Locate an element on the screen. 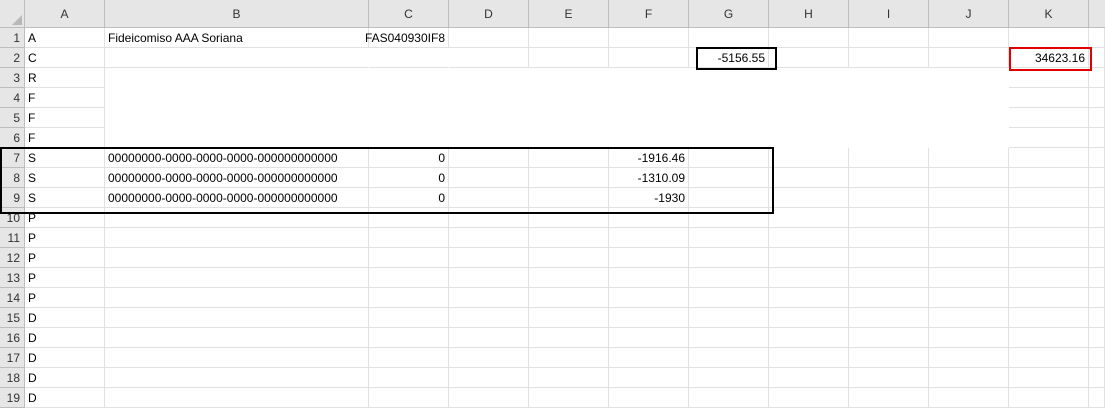 The width and height of the screenshot is (1105, 416). cell-b6 is located at coordinates (237, 138).